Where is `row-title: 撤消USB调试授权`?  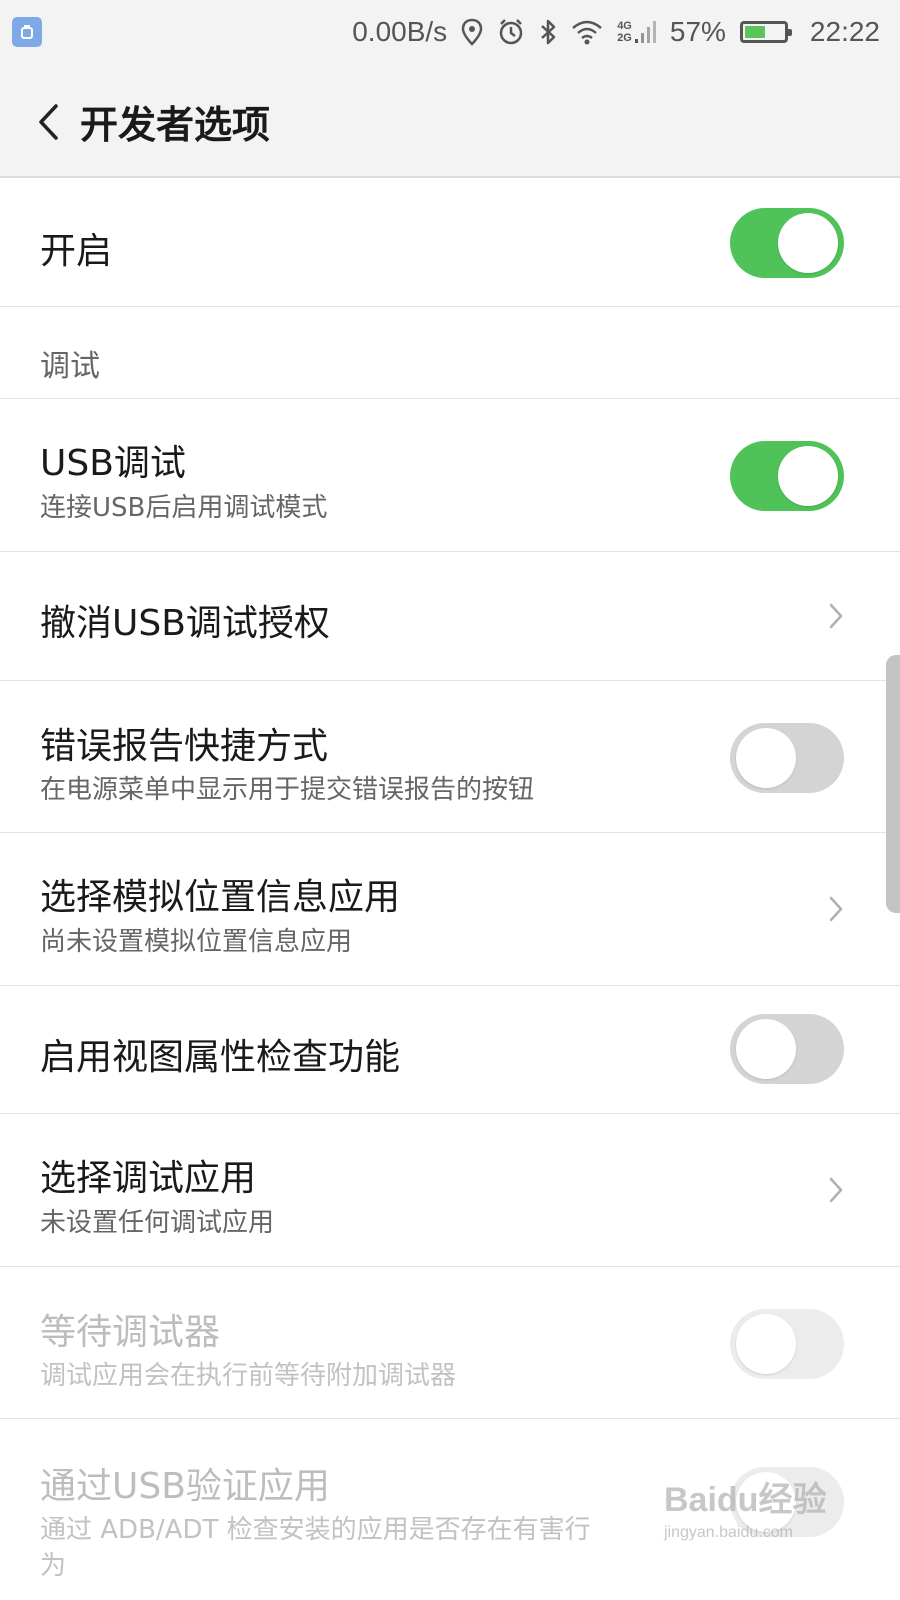
row-title: 撤消USB调试授权 is located at coordinates (185, 623).